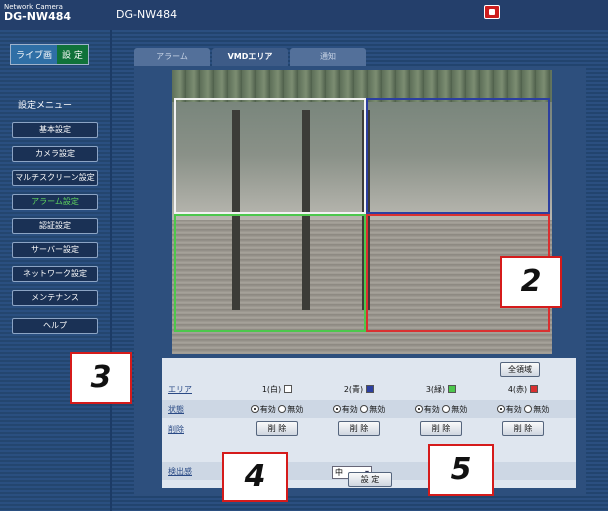 The image size is (608, 511). I want to click on area-3-header: 3(緑), so click(441, 389).